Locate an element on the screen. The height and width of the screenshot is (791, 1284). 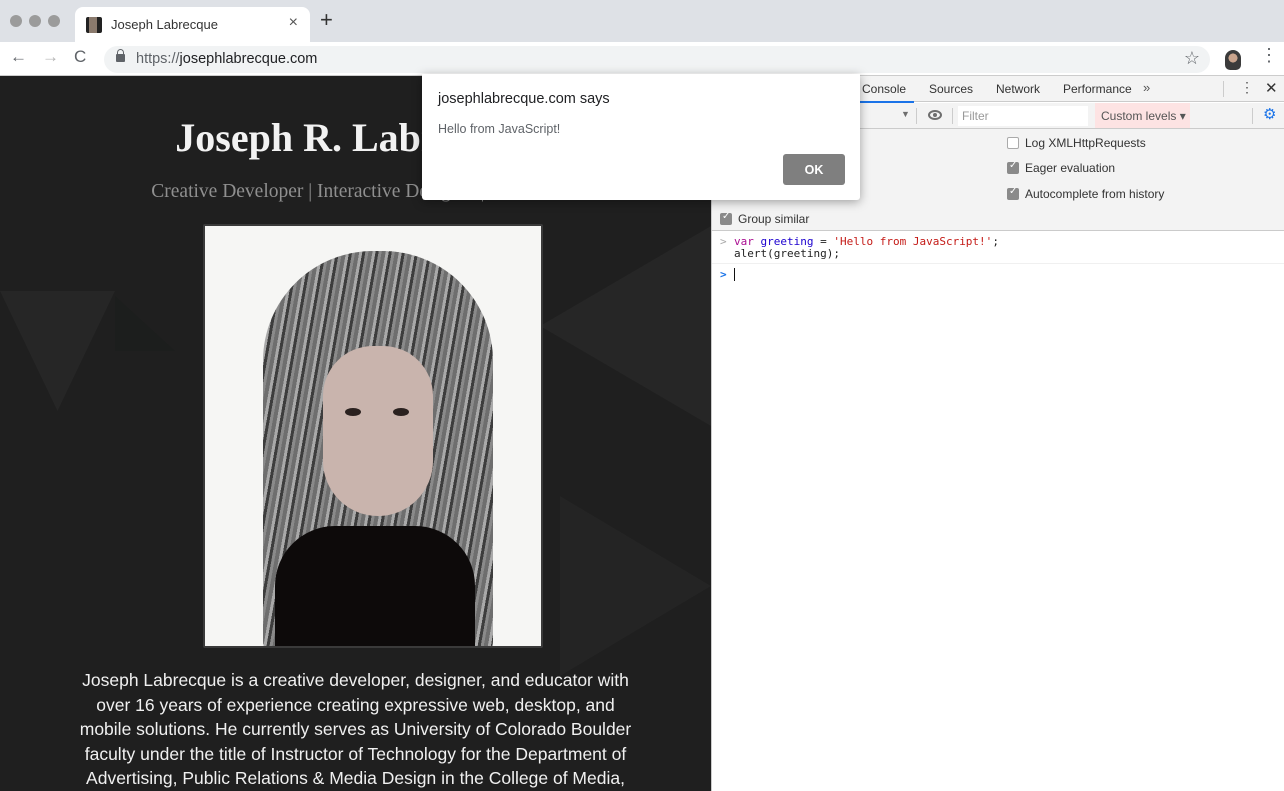
ok-button: OK is located at coordinates (814, 169).